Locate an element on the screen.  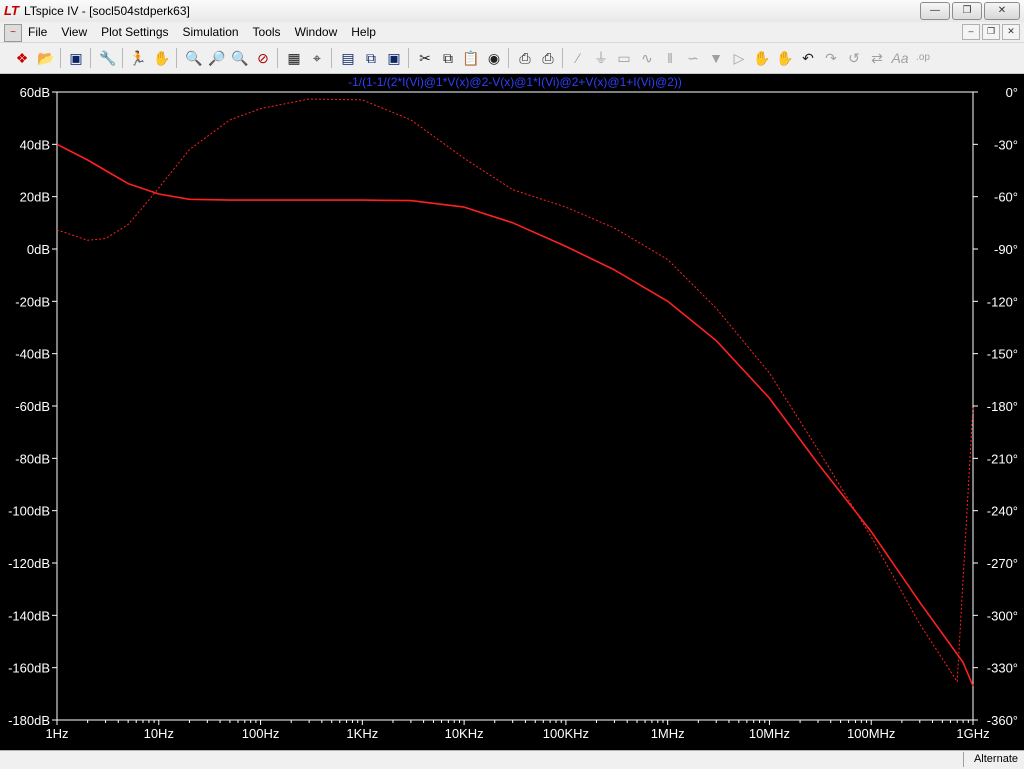
x-tick-label: 1MHz is located at coordinates (668, 733).